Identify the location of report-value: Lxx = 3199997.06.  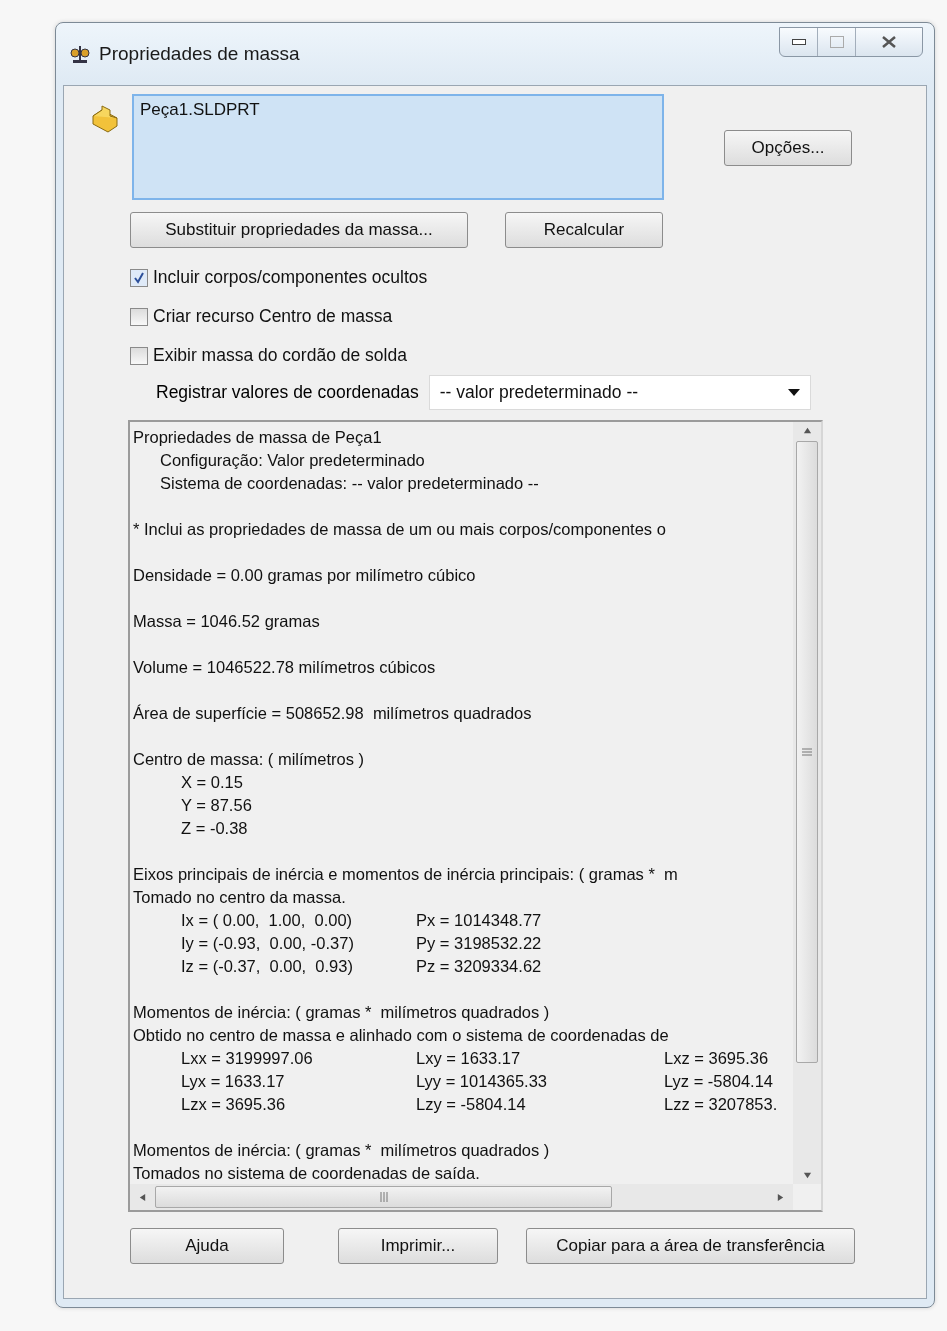
(247, 1058).